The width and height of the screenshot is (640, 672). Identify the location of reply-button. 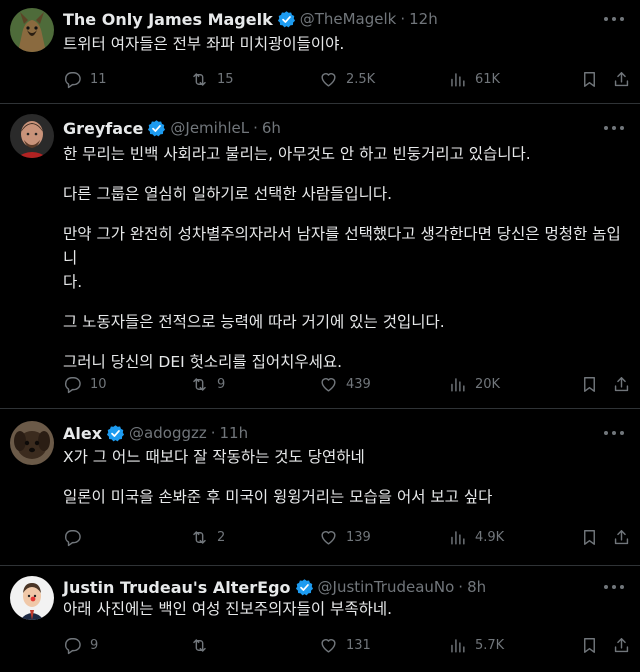
(76, 537).